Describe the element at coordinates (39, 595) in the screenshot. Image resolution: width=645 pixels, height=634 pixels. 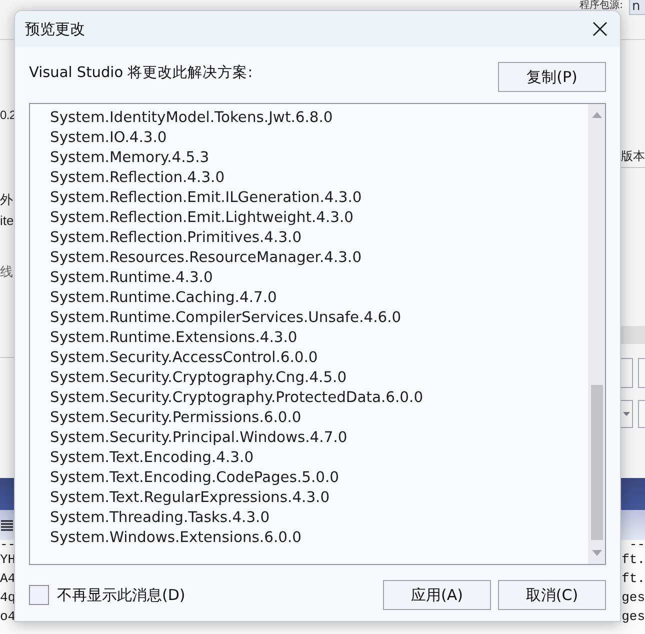
I see `checkbox` at that location.